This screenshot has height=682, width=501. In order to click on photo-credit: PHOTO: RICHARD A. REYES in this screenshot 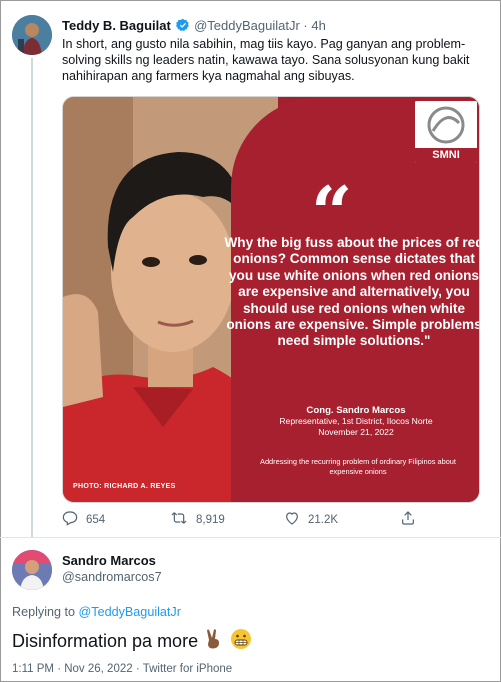, I will do `click(124, 486)`.